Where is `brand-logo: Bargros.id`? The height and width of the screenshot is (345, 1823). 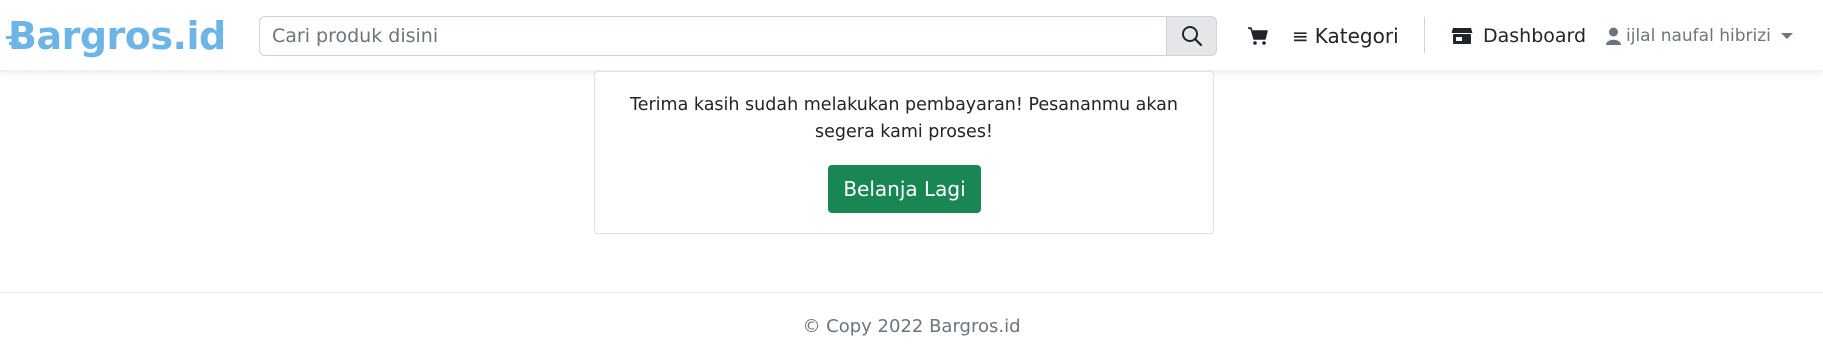
brand-logo: Bargros.id is located at coordinates (116, 36).